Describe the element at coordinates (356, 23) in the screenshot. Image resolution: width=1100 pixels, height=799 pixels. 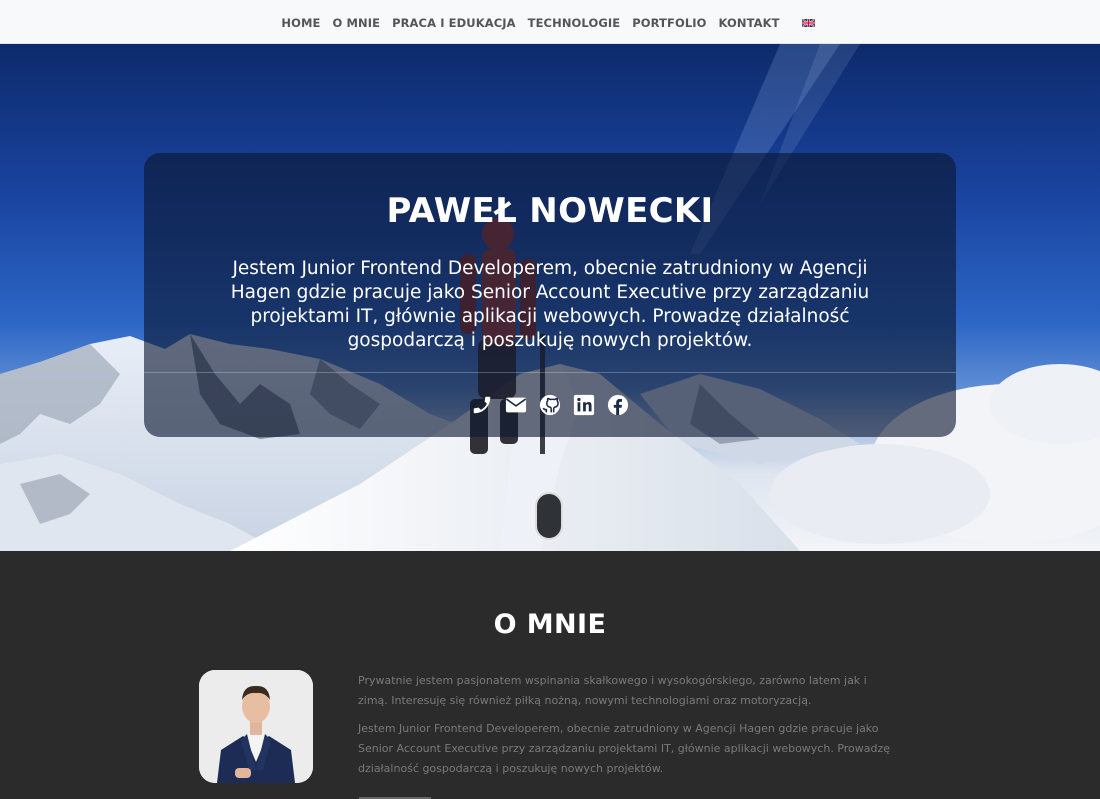
I see `nav-about: O MNIE` at that location.